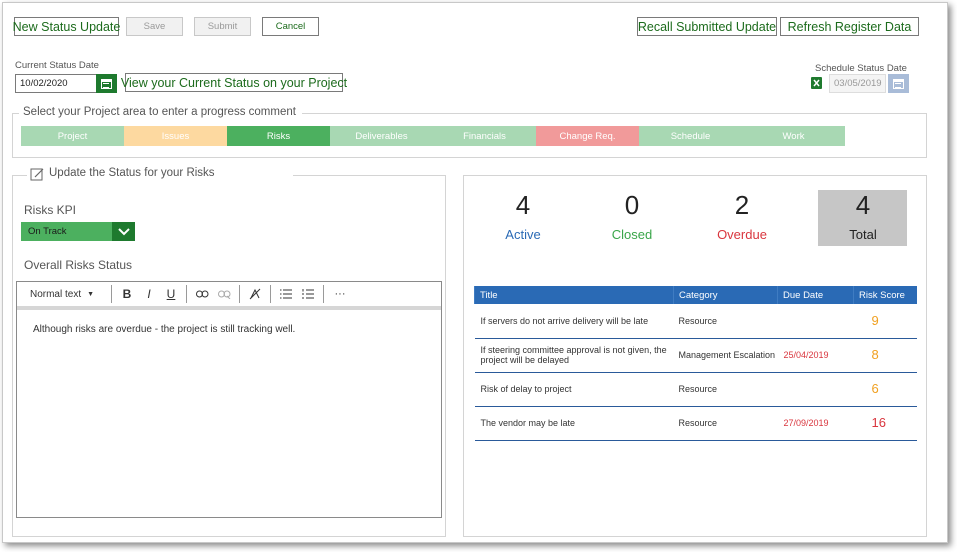 The width and height of the screenshot is (957, 552). What do you see at coordinates (55, 294) in the screenshot?
I see `text-style-value: Normal text` at bounding box center [55, 294].